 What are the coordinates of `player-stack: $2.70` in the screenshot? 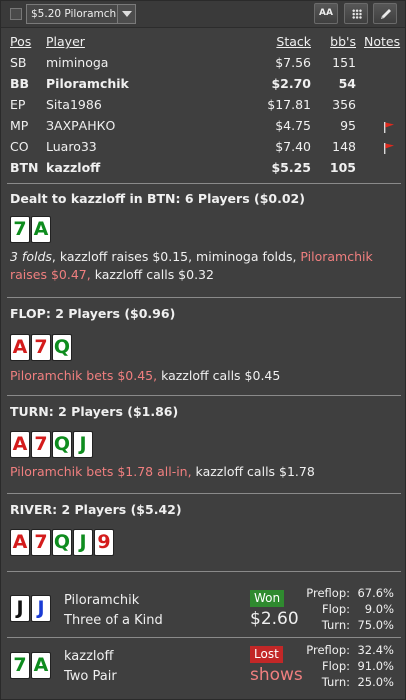 It's located at (291, 83).